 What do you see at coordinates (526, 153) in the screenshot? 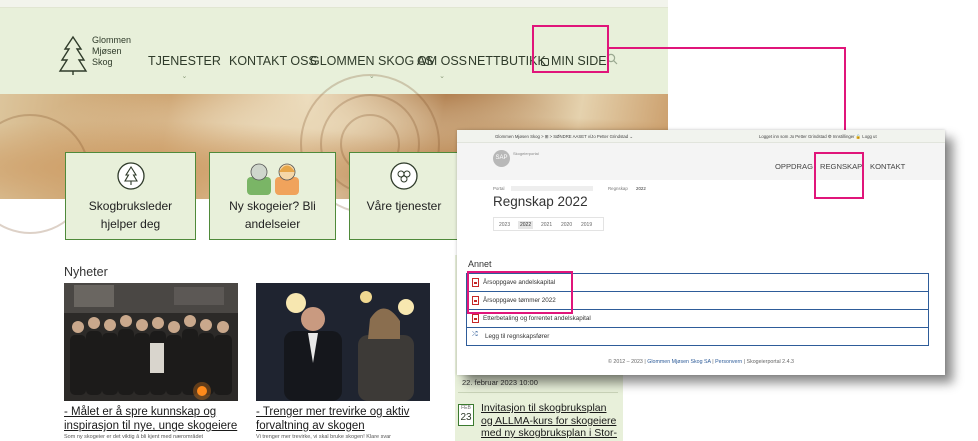
I see `portal-logo-caption: Skogeierportal` at bounding box center [526, 153].